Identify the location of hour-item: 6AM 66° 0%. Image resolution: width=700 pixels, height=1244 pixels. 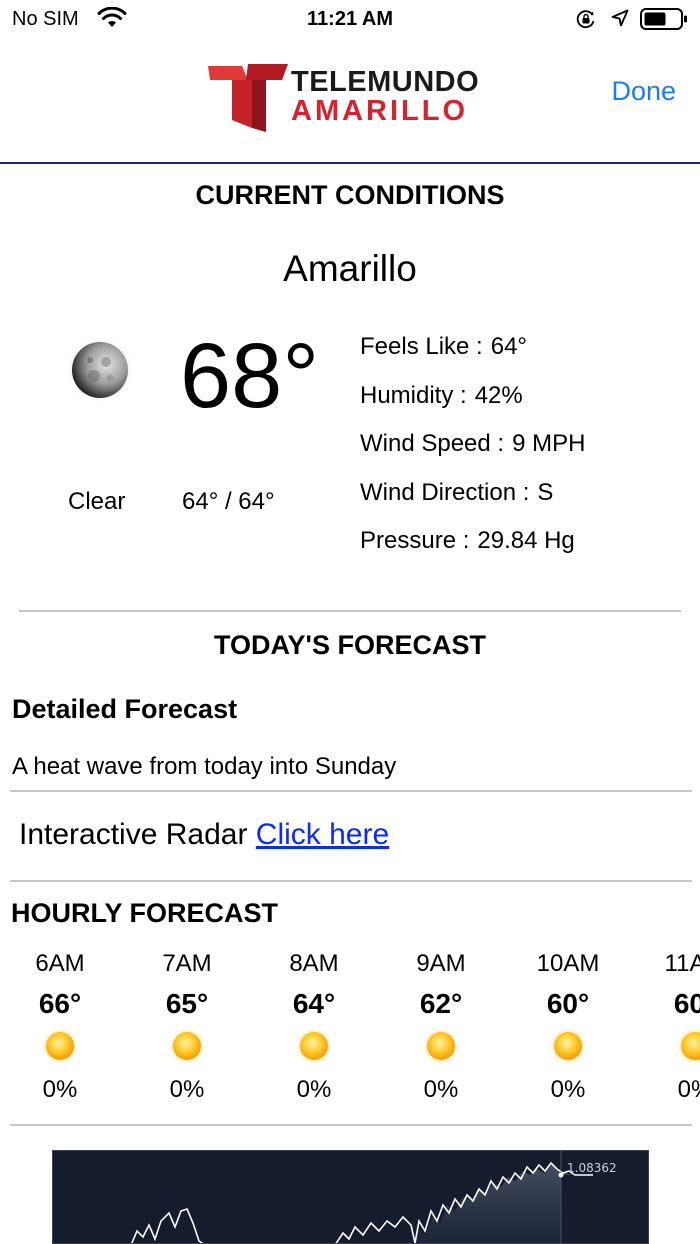
(60, 1027).